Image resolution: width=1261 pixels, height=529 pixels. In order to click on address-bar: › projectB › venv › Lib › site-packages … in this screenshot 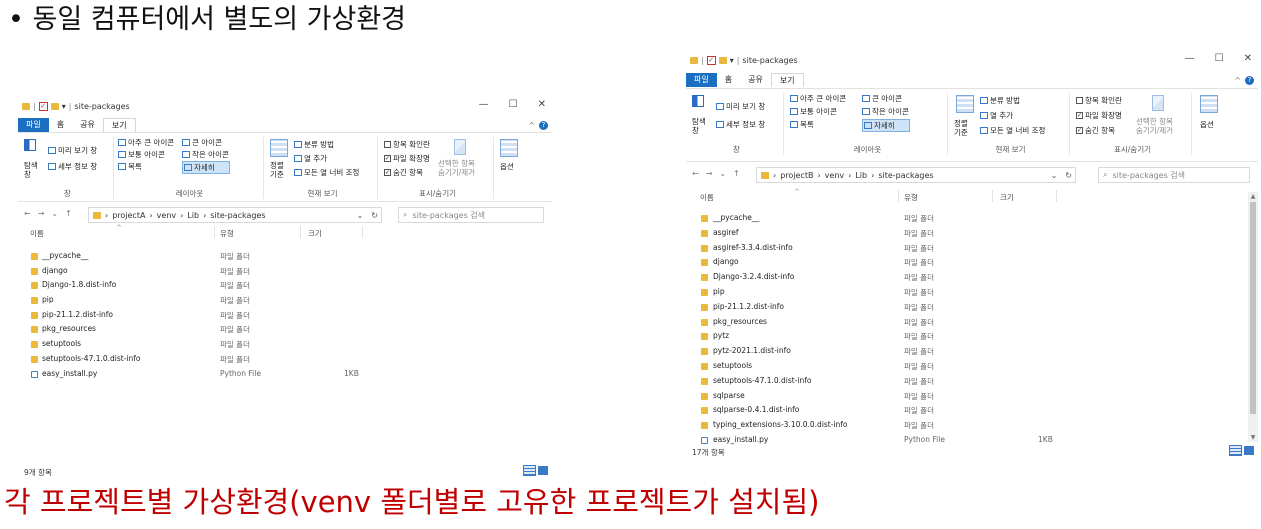, I will do `click(916, 175)`.